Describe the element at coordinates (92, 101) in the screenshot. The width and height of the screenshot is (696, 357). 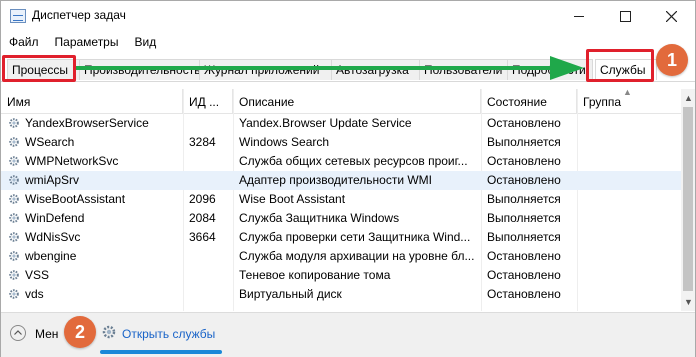
I see `column-name-header: Имя` at that location.